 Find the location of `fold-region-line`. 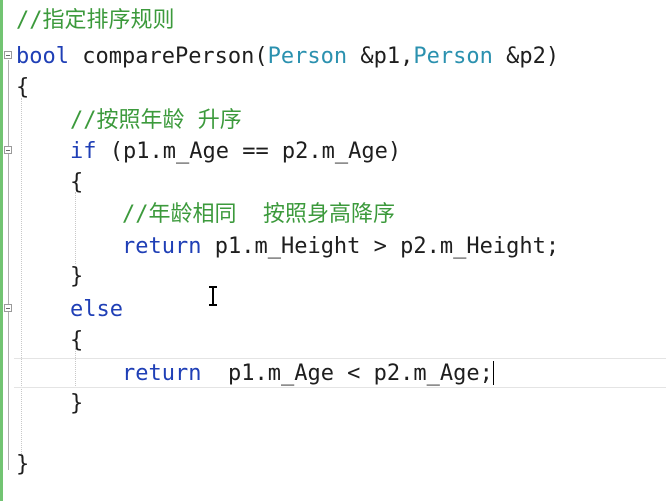

fold-region-line is located at coordinates (8, 265).